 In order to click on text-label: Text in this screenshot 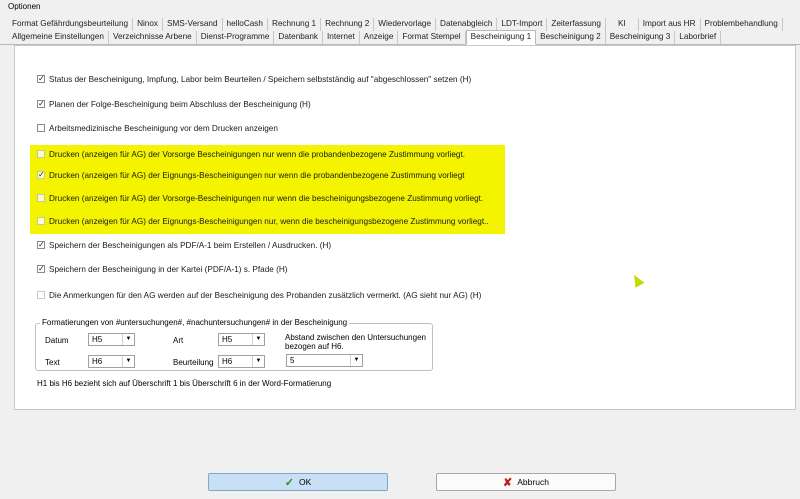, I will do `click(52, 362)`.